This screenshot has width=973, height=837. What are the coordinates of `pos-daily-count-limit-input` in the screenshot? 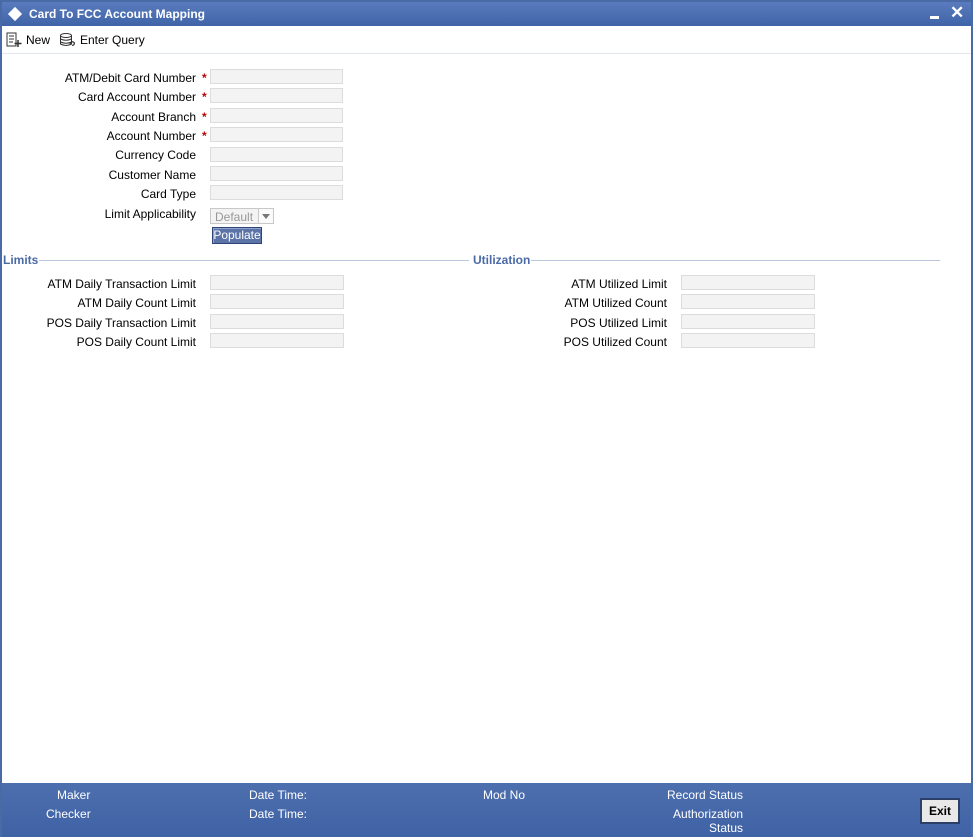 It's located at (277, 340).